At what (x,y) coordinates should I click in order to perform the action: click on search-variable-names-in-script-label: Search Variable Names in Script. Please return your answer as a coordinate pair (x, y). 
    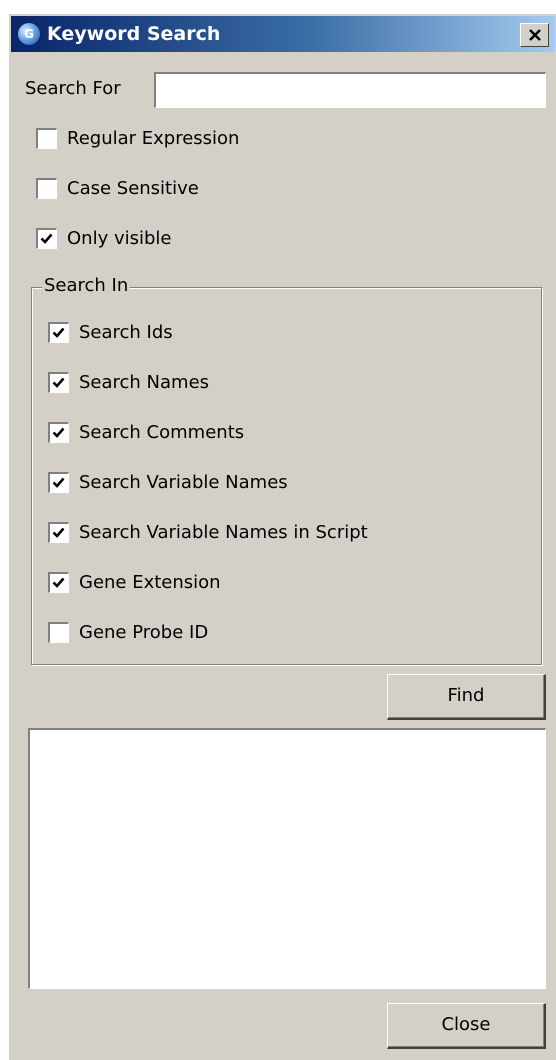
    Looking at the image, I should click on (223, 532).